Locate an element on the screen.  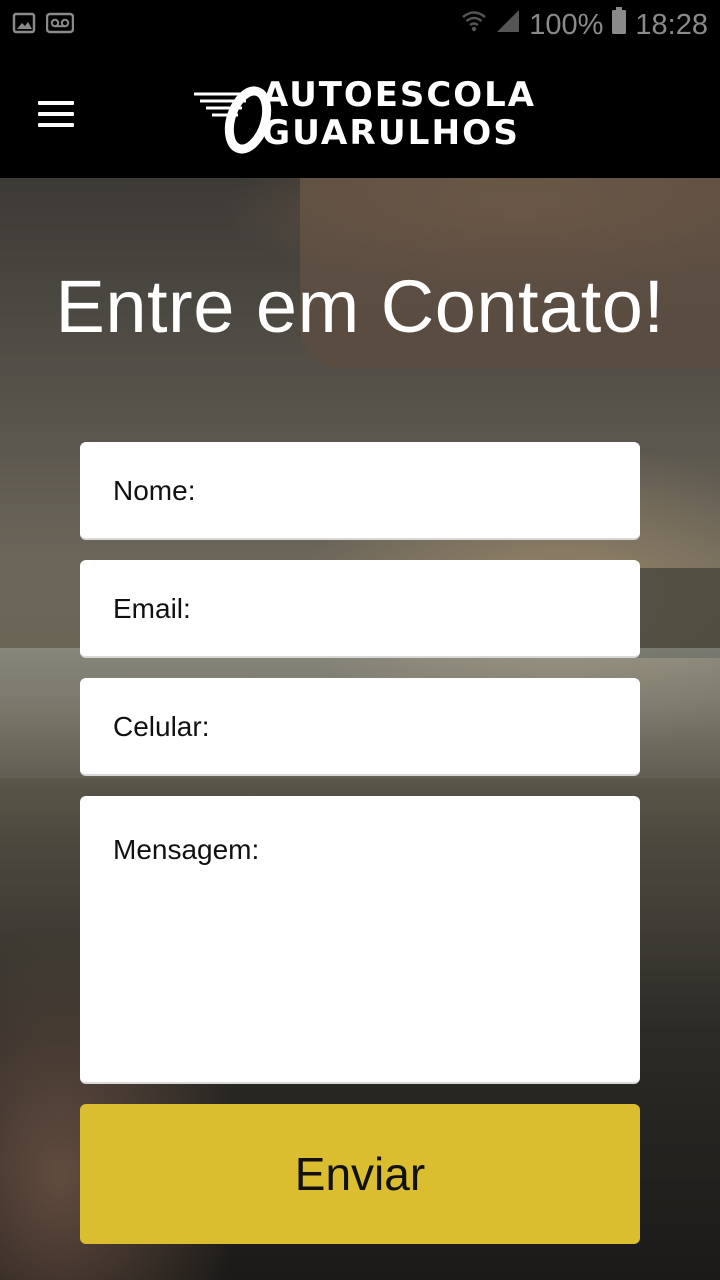
menu-button is located at coordinates (56, 114).